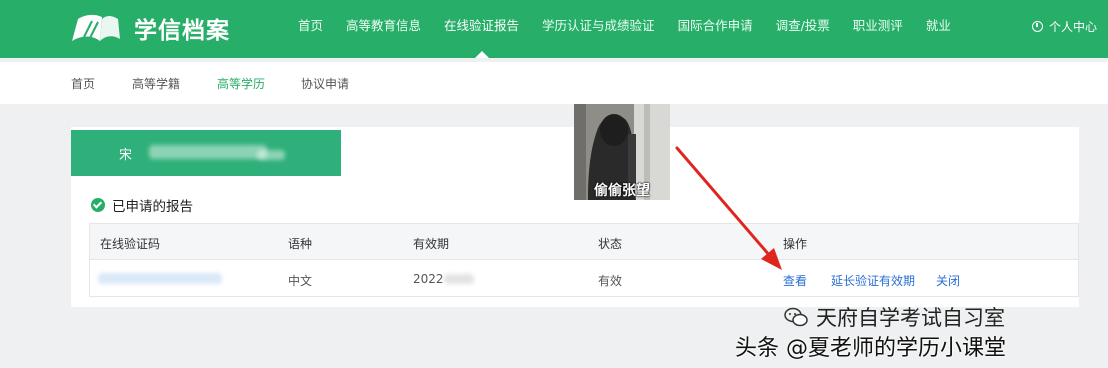 The height and width of the screenshot is (368, 1108). Describe the element at coordinates (96, 27) in the screenshot. I see `book-logo-icon` at that location.